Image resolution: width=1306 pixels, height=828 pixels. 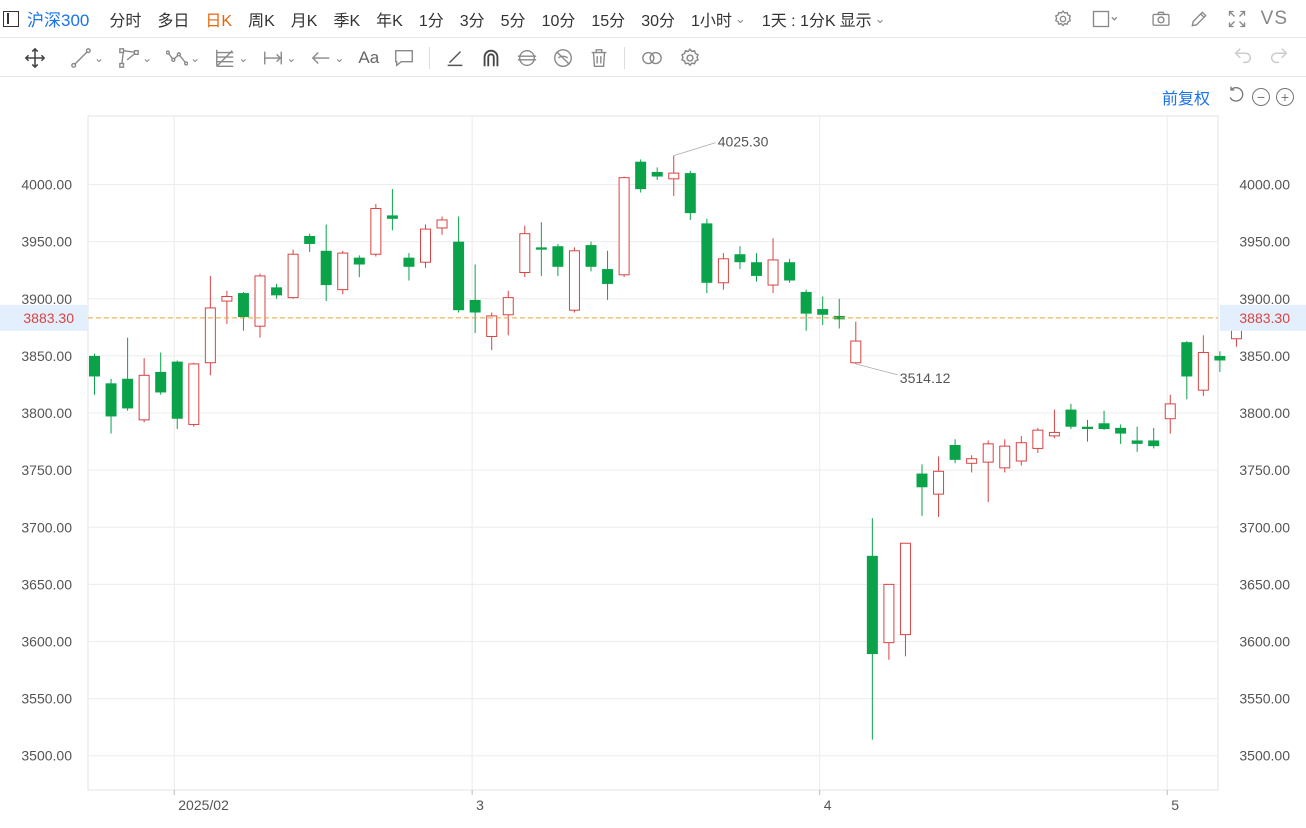 I want to click on layout-square-icon, so click(x=1106, y=19).